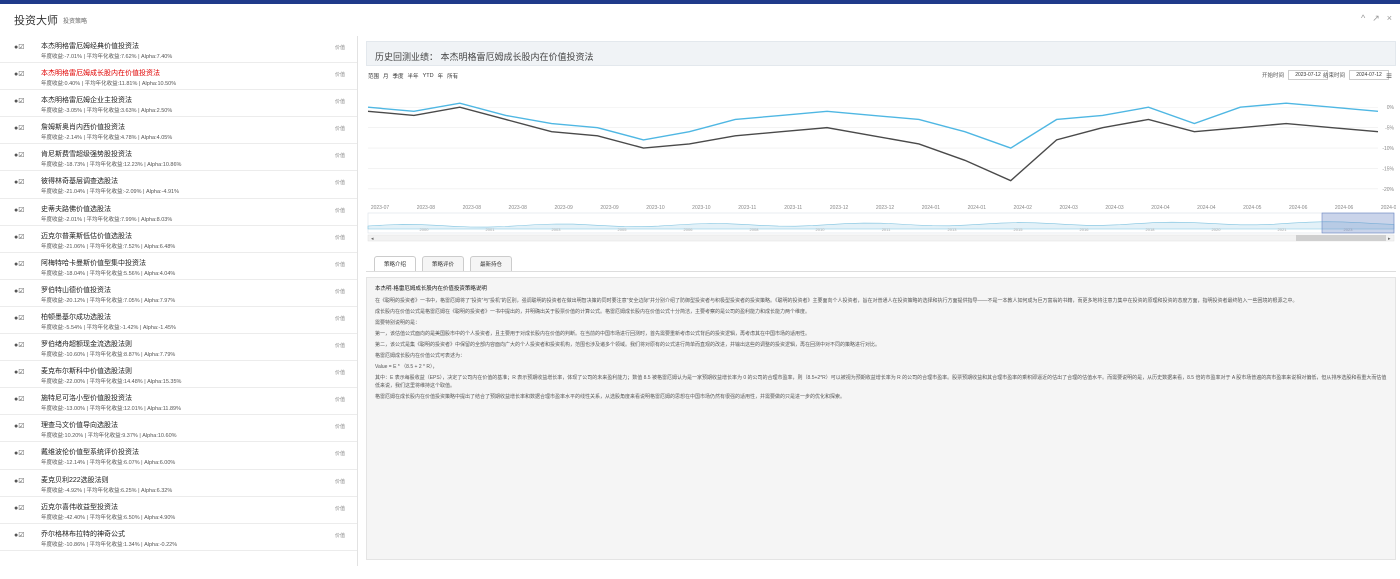 The width and height of the screenshot is (1400, 579). I want to click on range-button: 月, so click(386, 76).